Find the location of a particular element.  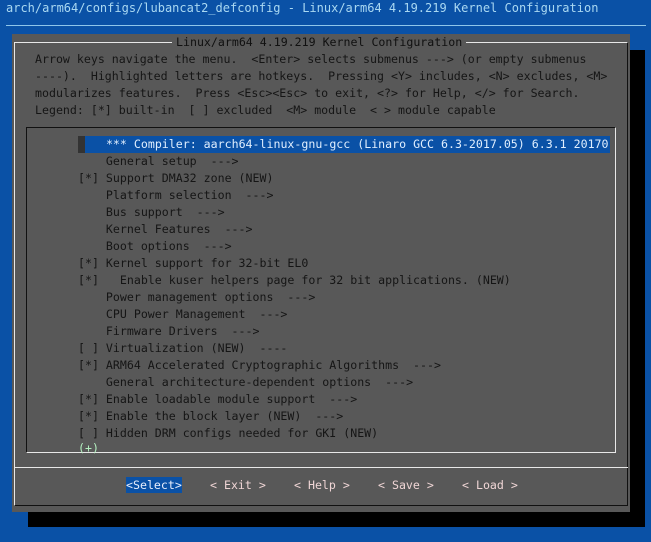

item-label: Firmware Drivers ---> is located at coordinates (182, 331).